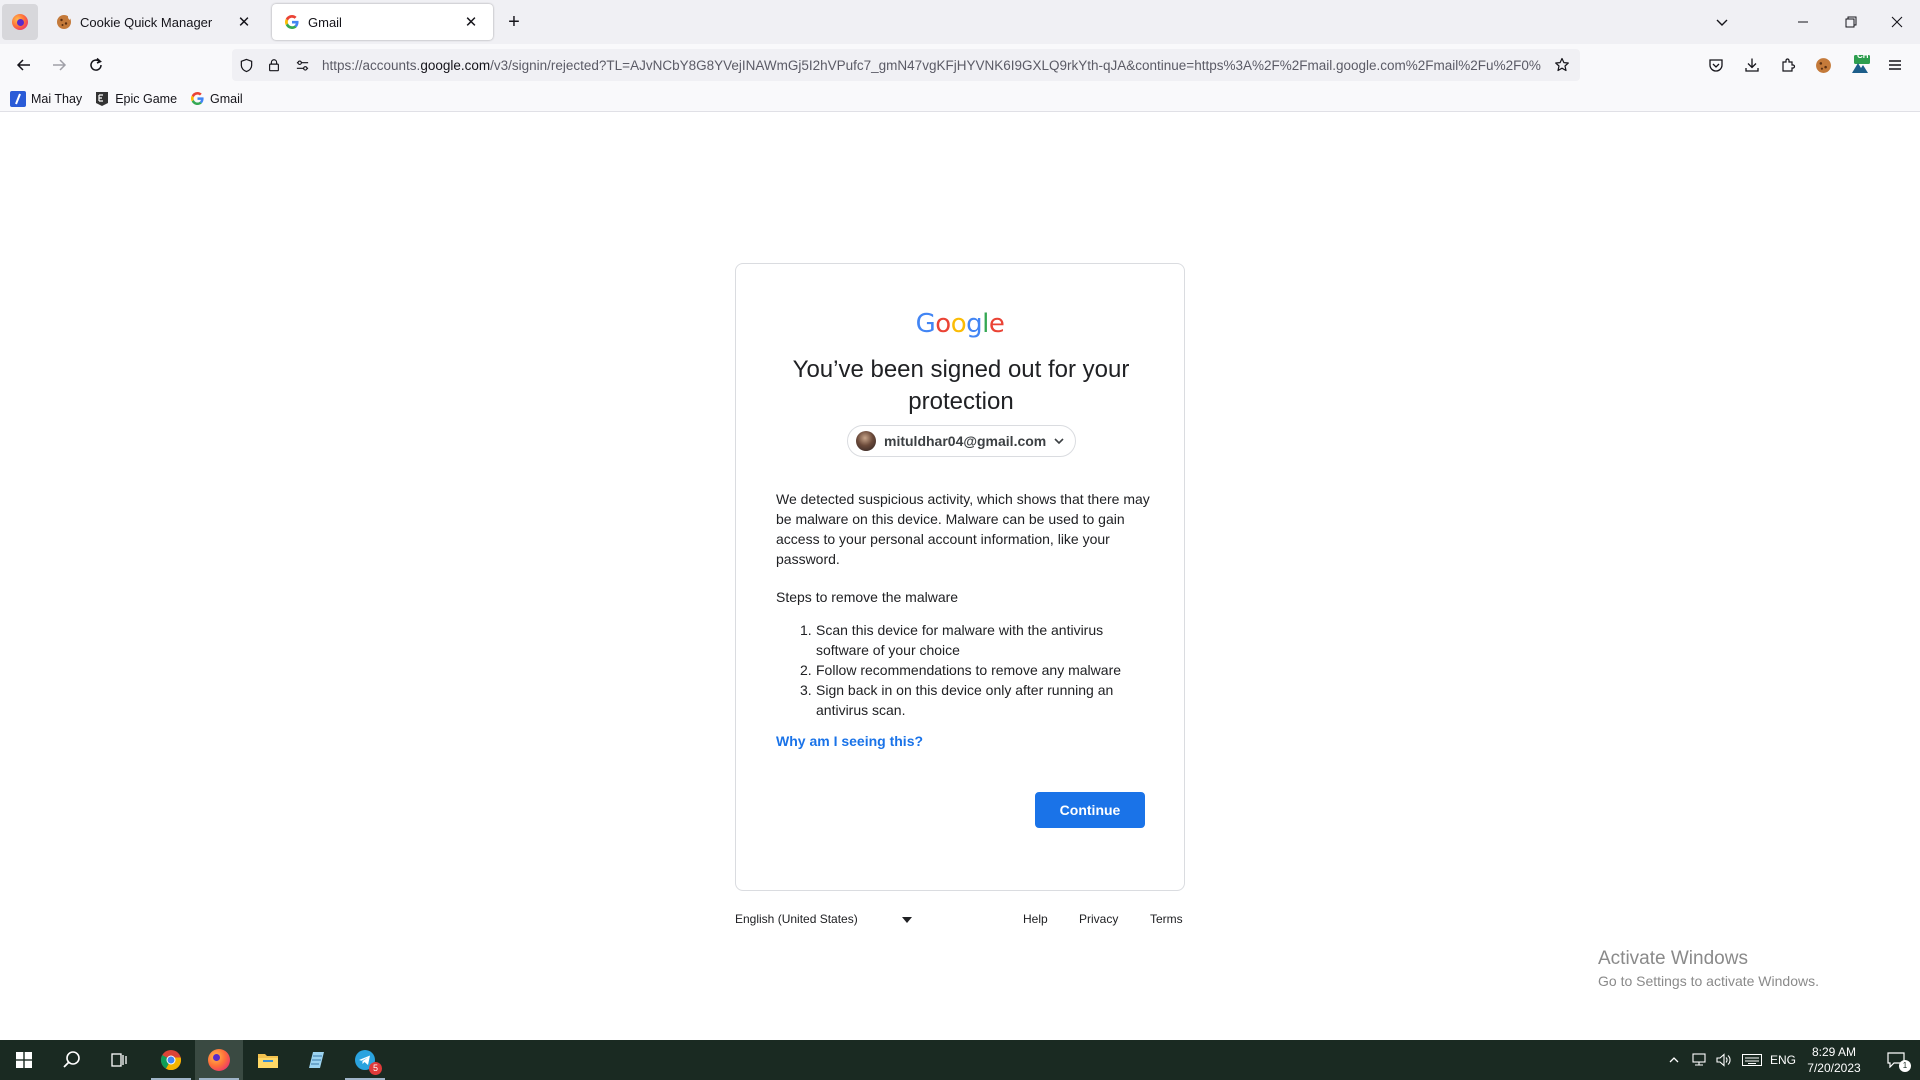  I want to click on taskbar-file-explorer, so click(268, 1060).